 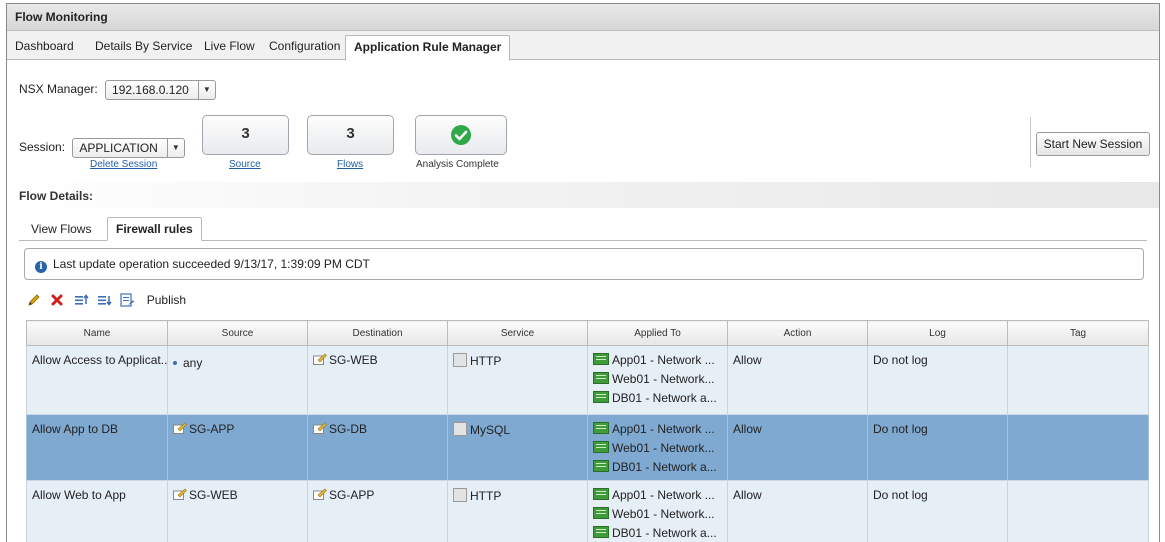 I want to click on delete-session-link: Delete Session, so click(x=123, y=164).